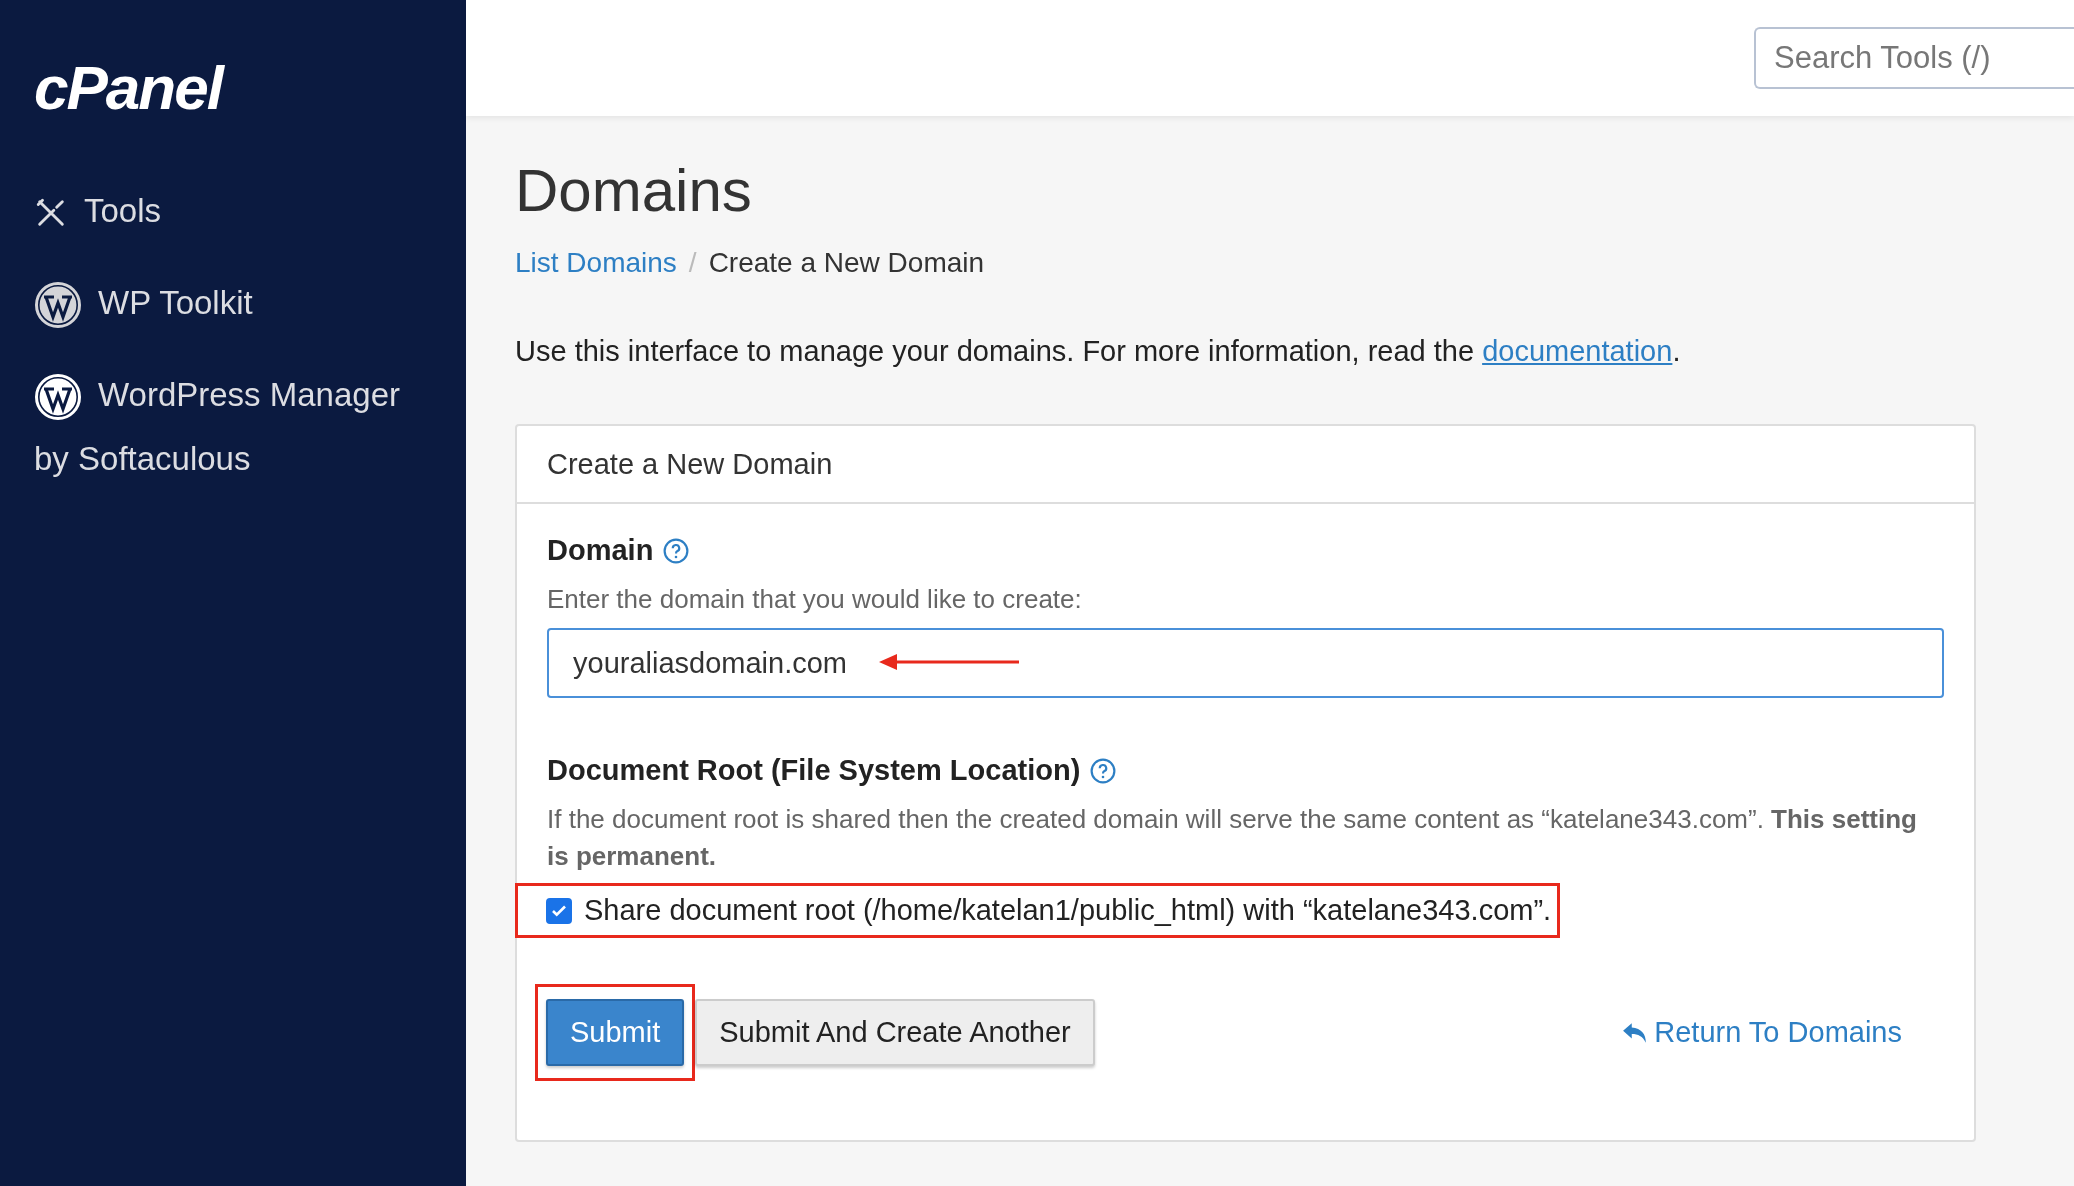 The width and height of the screenshot is (2074, 1186). Describe the element at coordinates (224, 427) in the screenshot. I see `sidebar-item: WordPress Manager by Softaculous` at that location.